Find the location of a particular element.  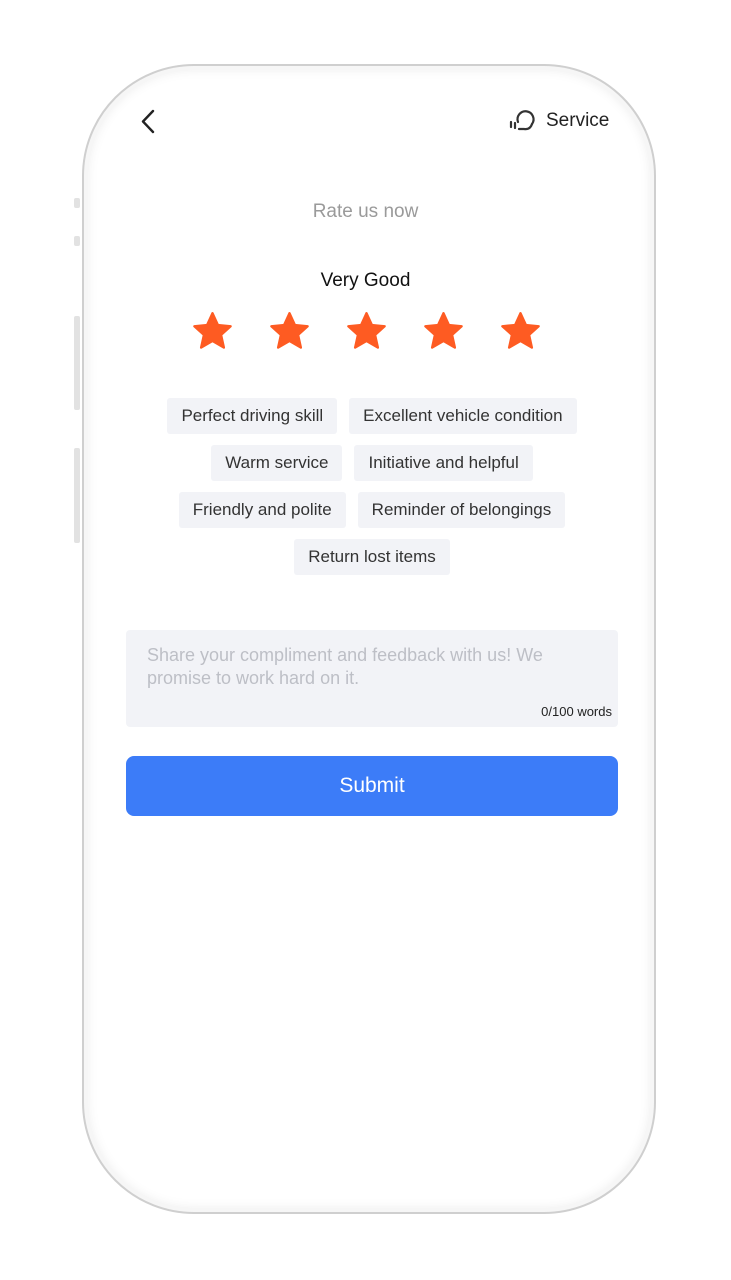

service-button: Service is located at coordinates (558, 121).